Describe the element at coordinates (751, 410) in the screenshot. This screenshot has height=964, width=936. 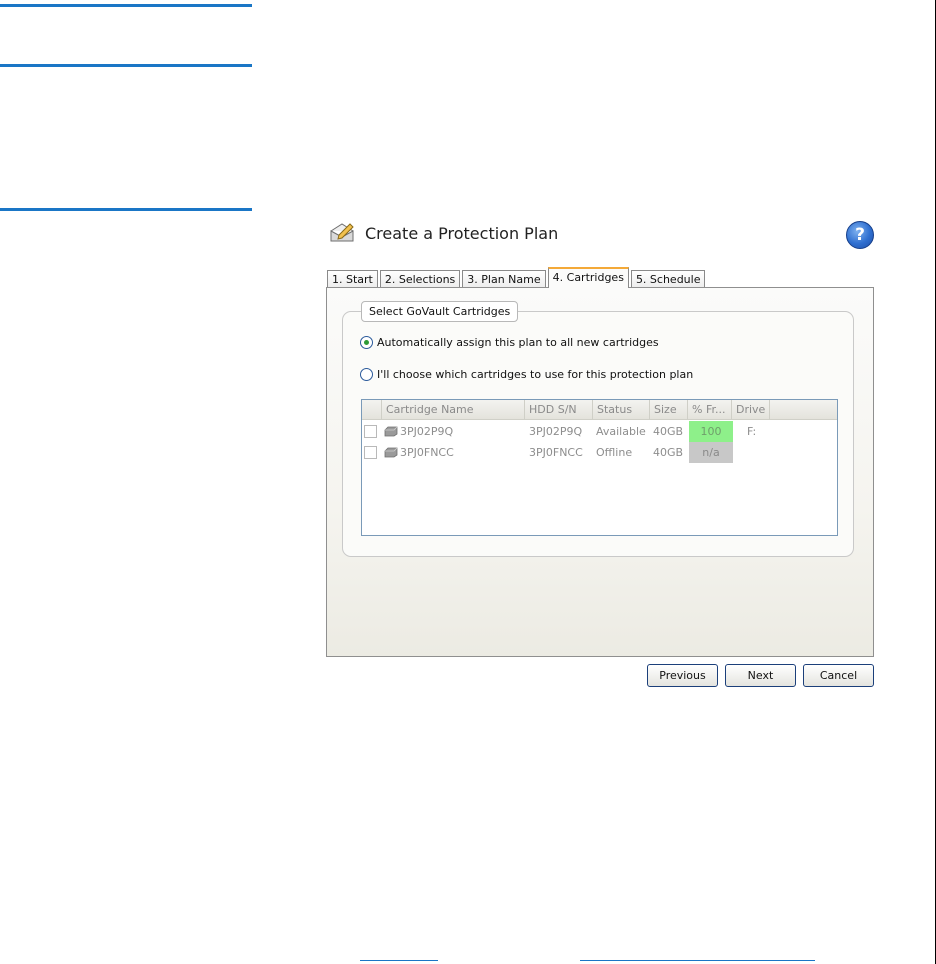
I see `column-header-drive: Drive` at that location.